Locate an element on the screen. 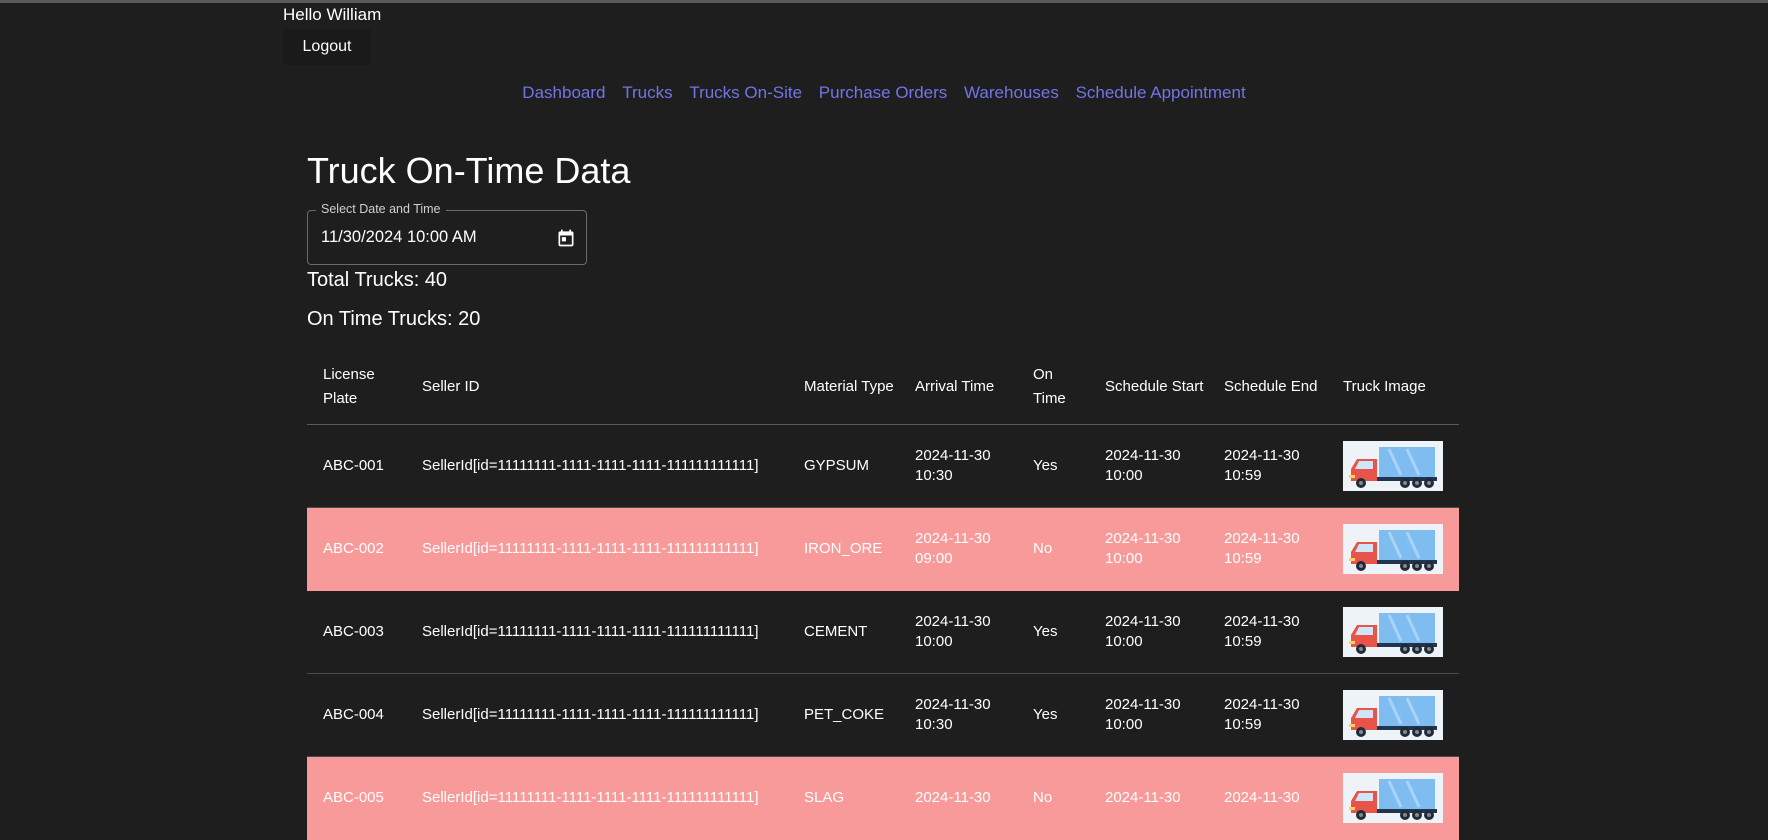 This screenshot has height=840, width=1768. cell-license-plate: ABC-003 is located at coordinates (356, 632).